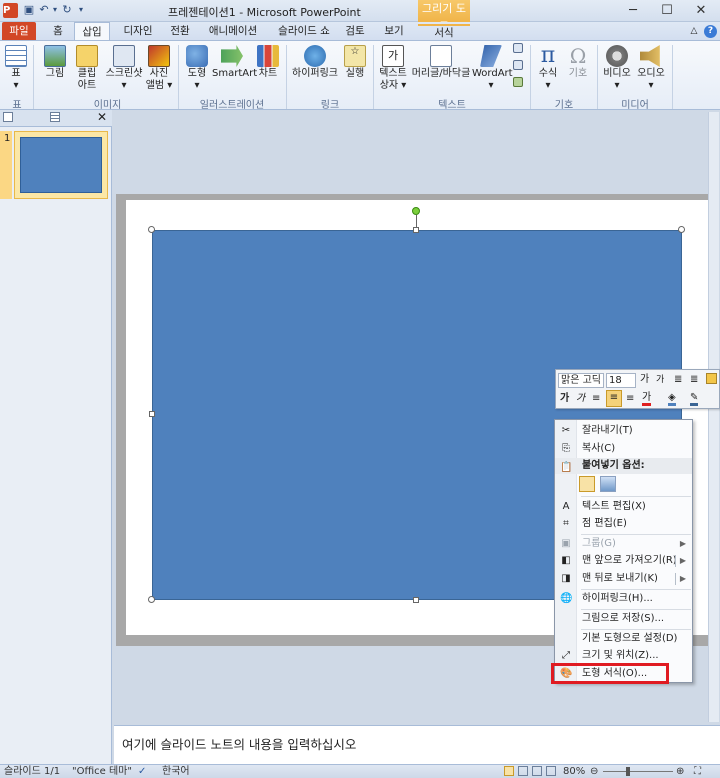  Describe the element at coordinates (701, 11) in the screenshot. I see `close-button: ✕` at that location.